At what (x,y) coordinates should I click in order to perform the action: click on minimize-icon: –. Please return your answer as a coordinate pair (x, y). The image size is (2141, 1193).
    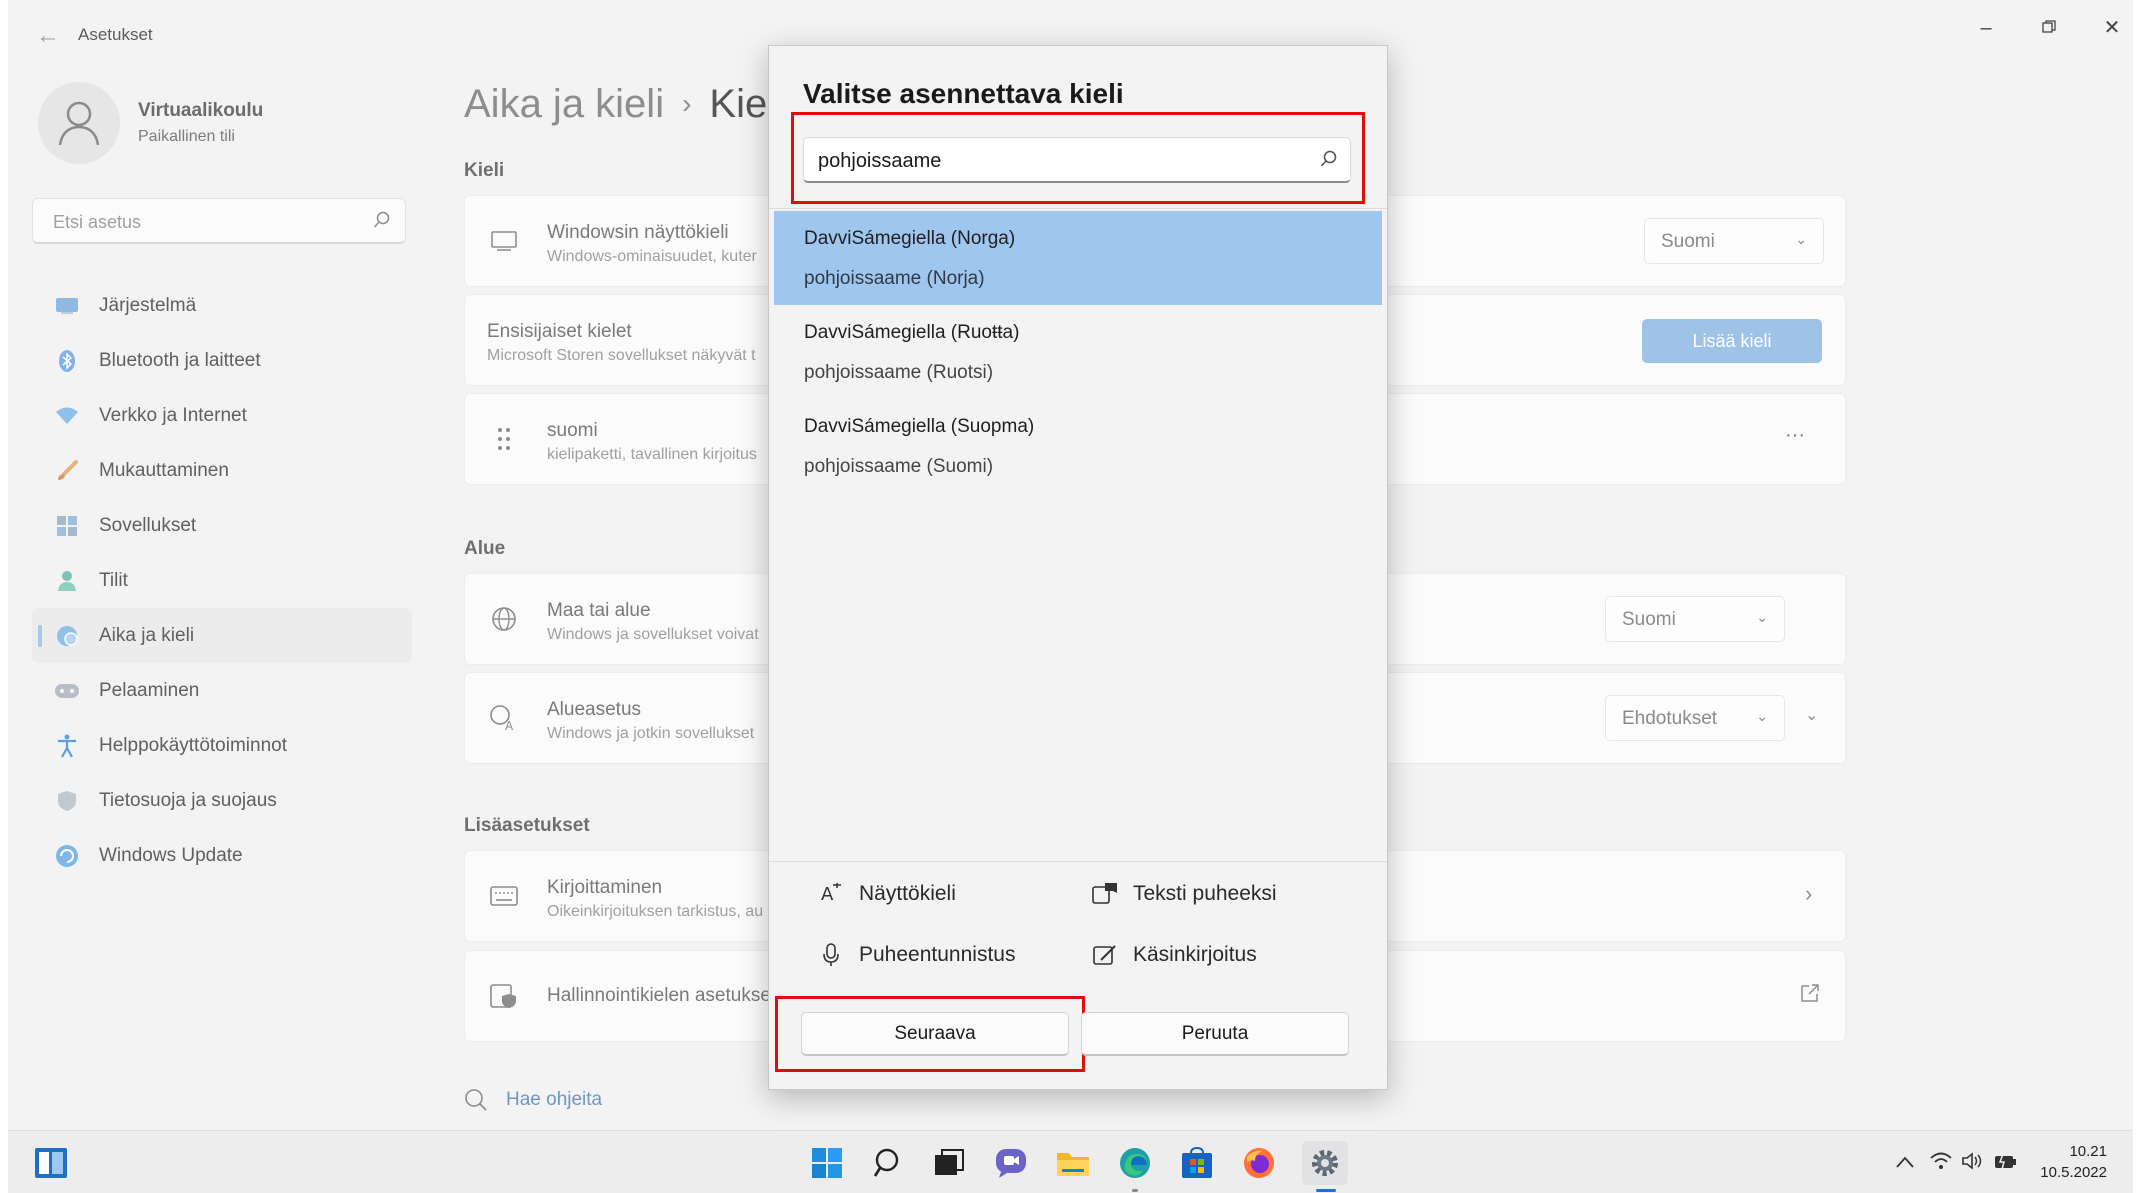
    Looking at the image, I should click on (1986, 28).